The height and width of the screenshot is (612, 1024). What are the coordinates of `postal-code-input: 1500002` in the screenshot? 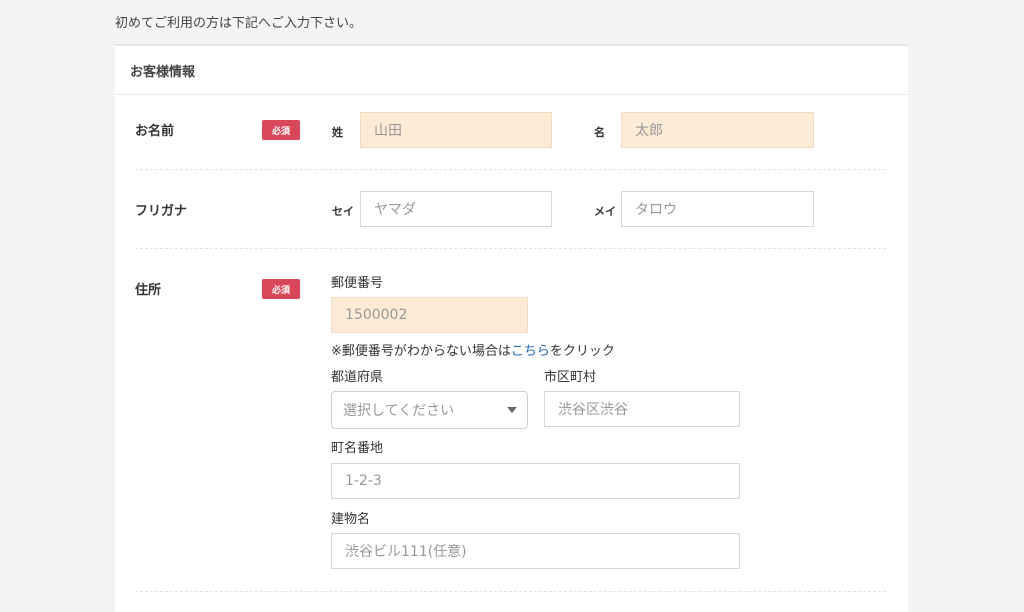 It's located at (429, 315).